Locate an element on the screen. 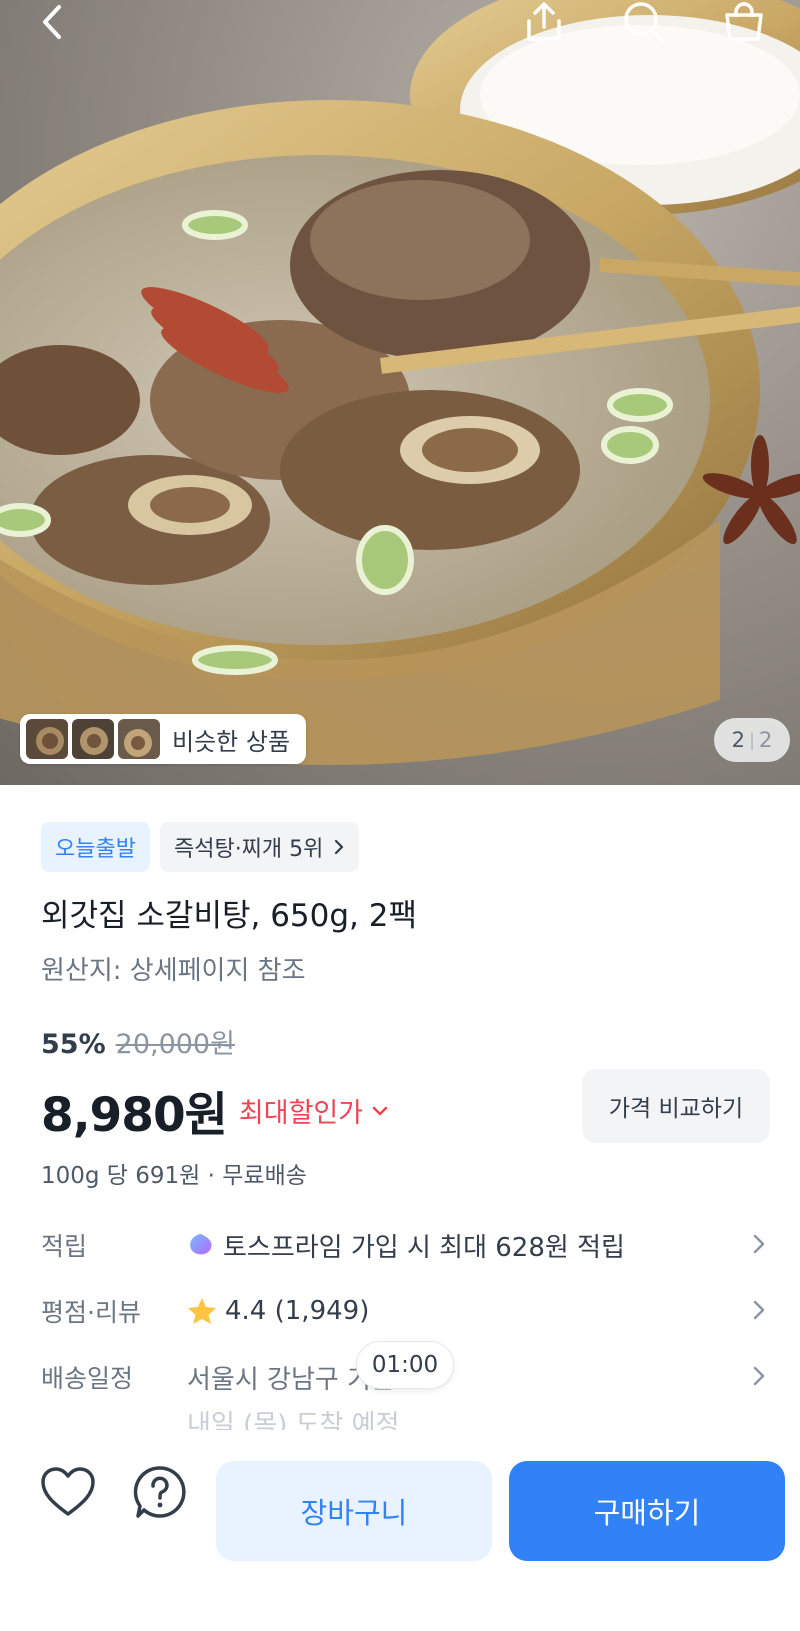 This screenshot has width=800, height=1631. toss-prime-icon is located at coordinates (201, 1244).